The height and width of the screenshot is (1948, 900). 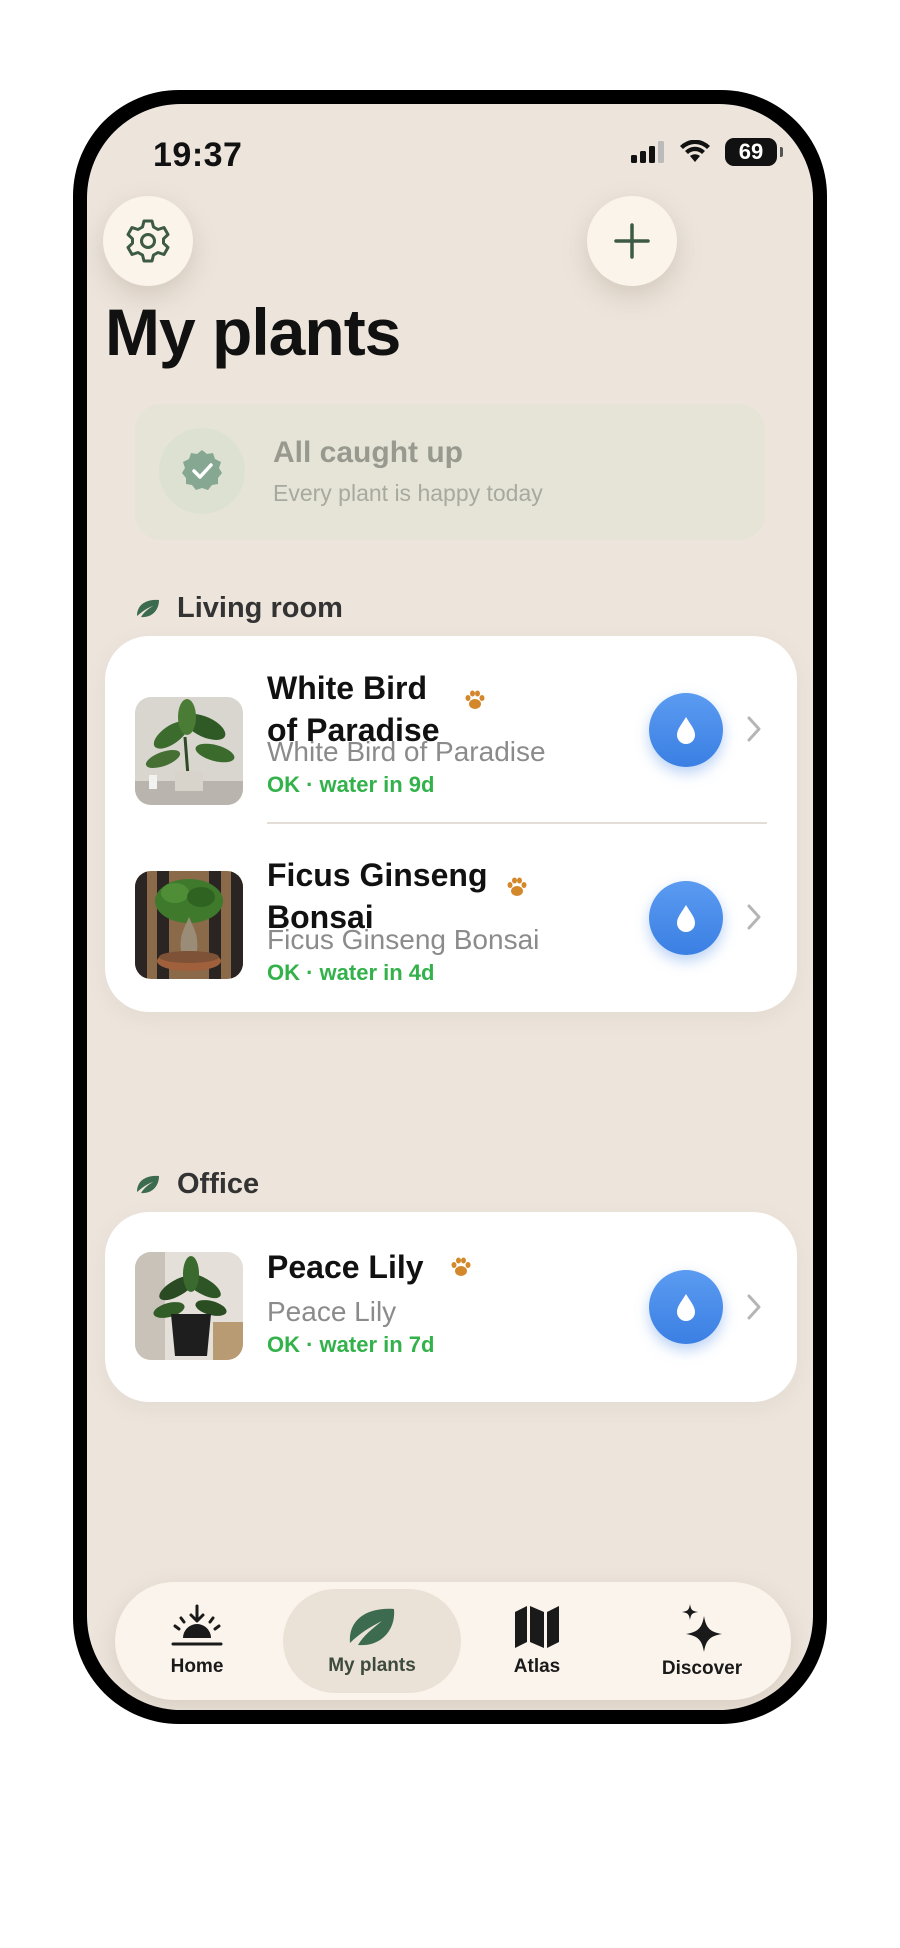 I want to click on settings-button, so click(x=148, y=241).